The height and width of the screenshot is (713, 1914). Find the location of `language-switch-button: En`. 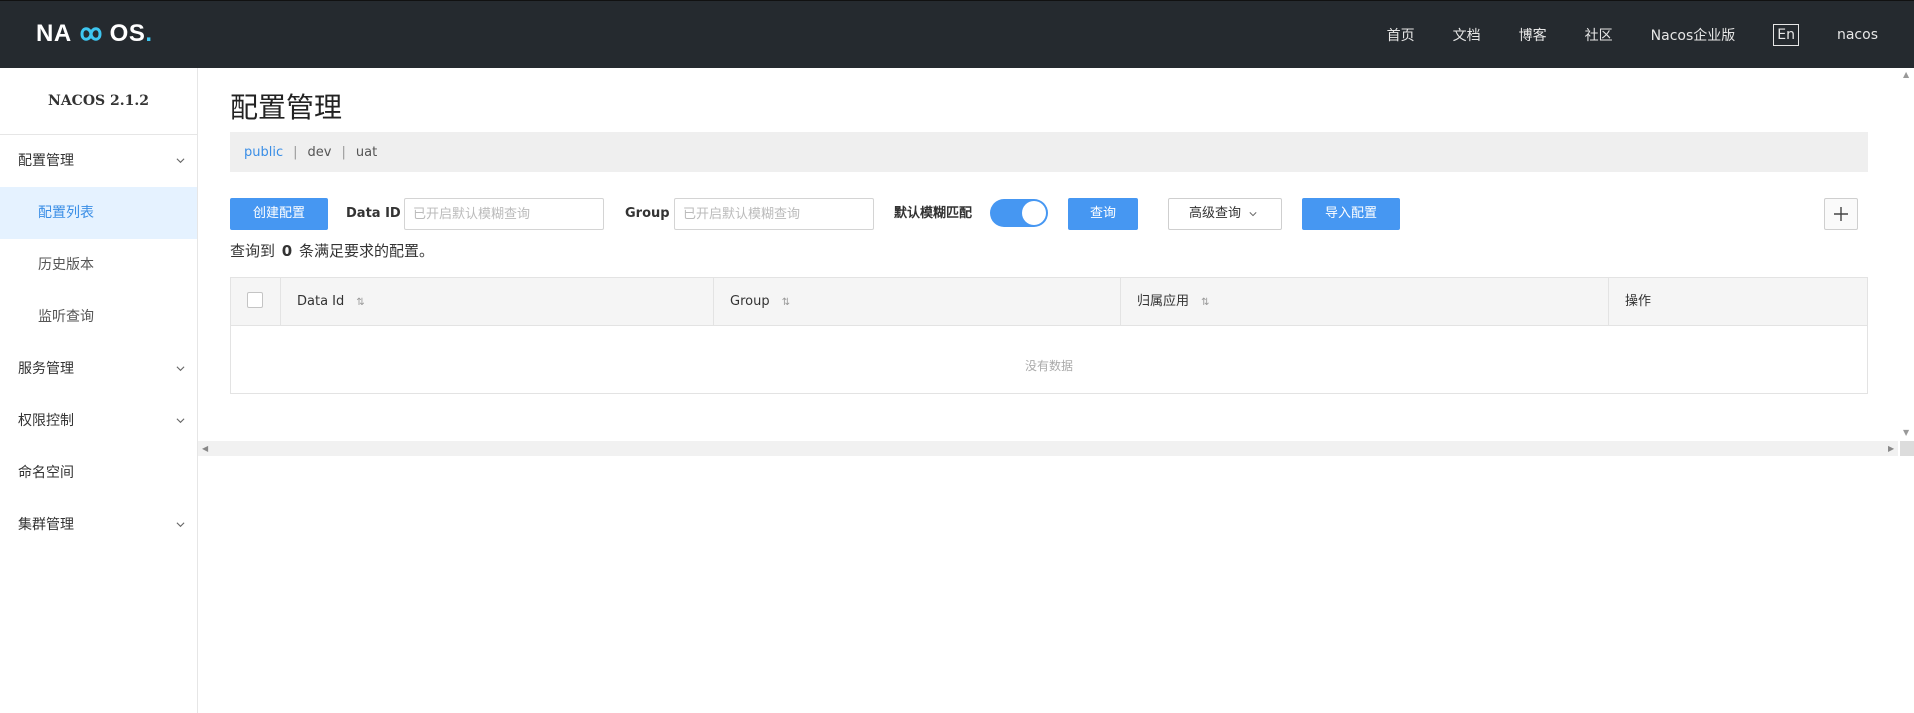

language-switch-button: En is located at coordinates (1786, 35).